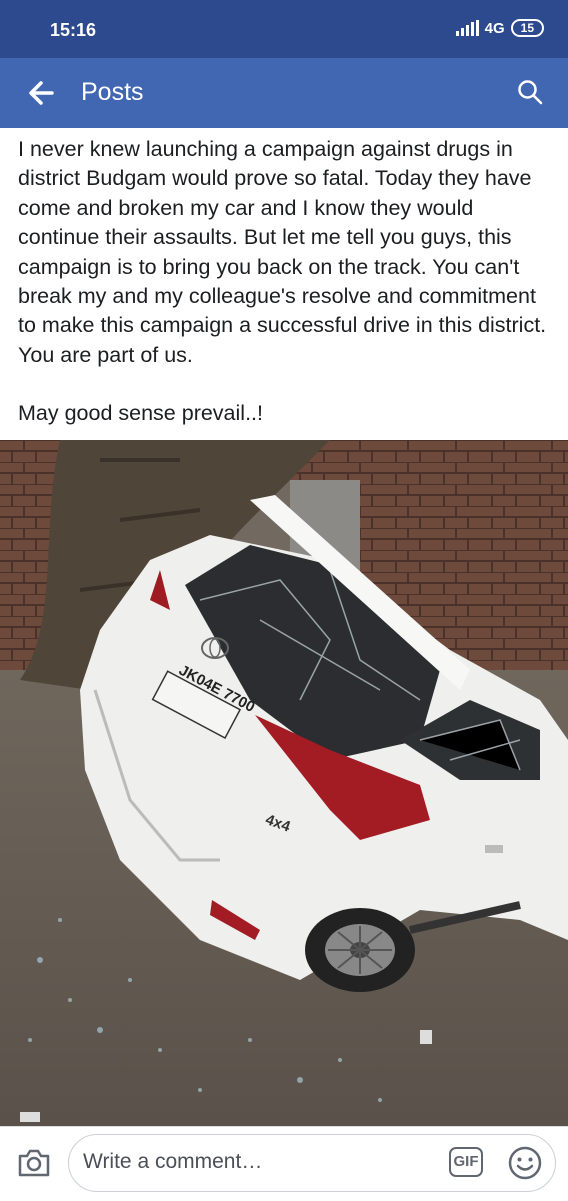 This screenshot has height=1201, width=568. I want to click on comment-bar: GIF, so click(284, 1163).